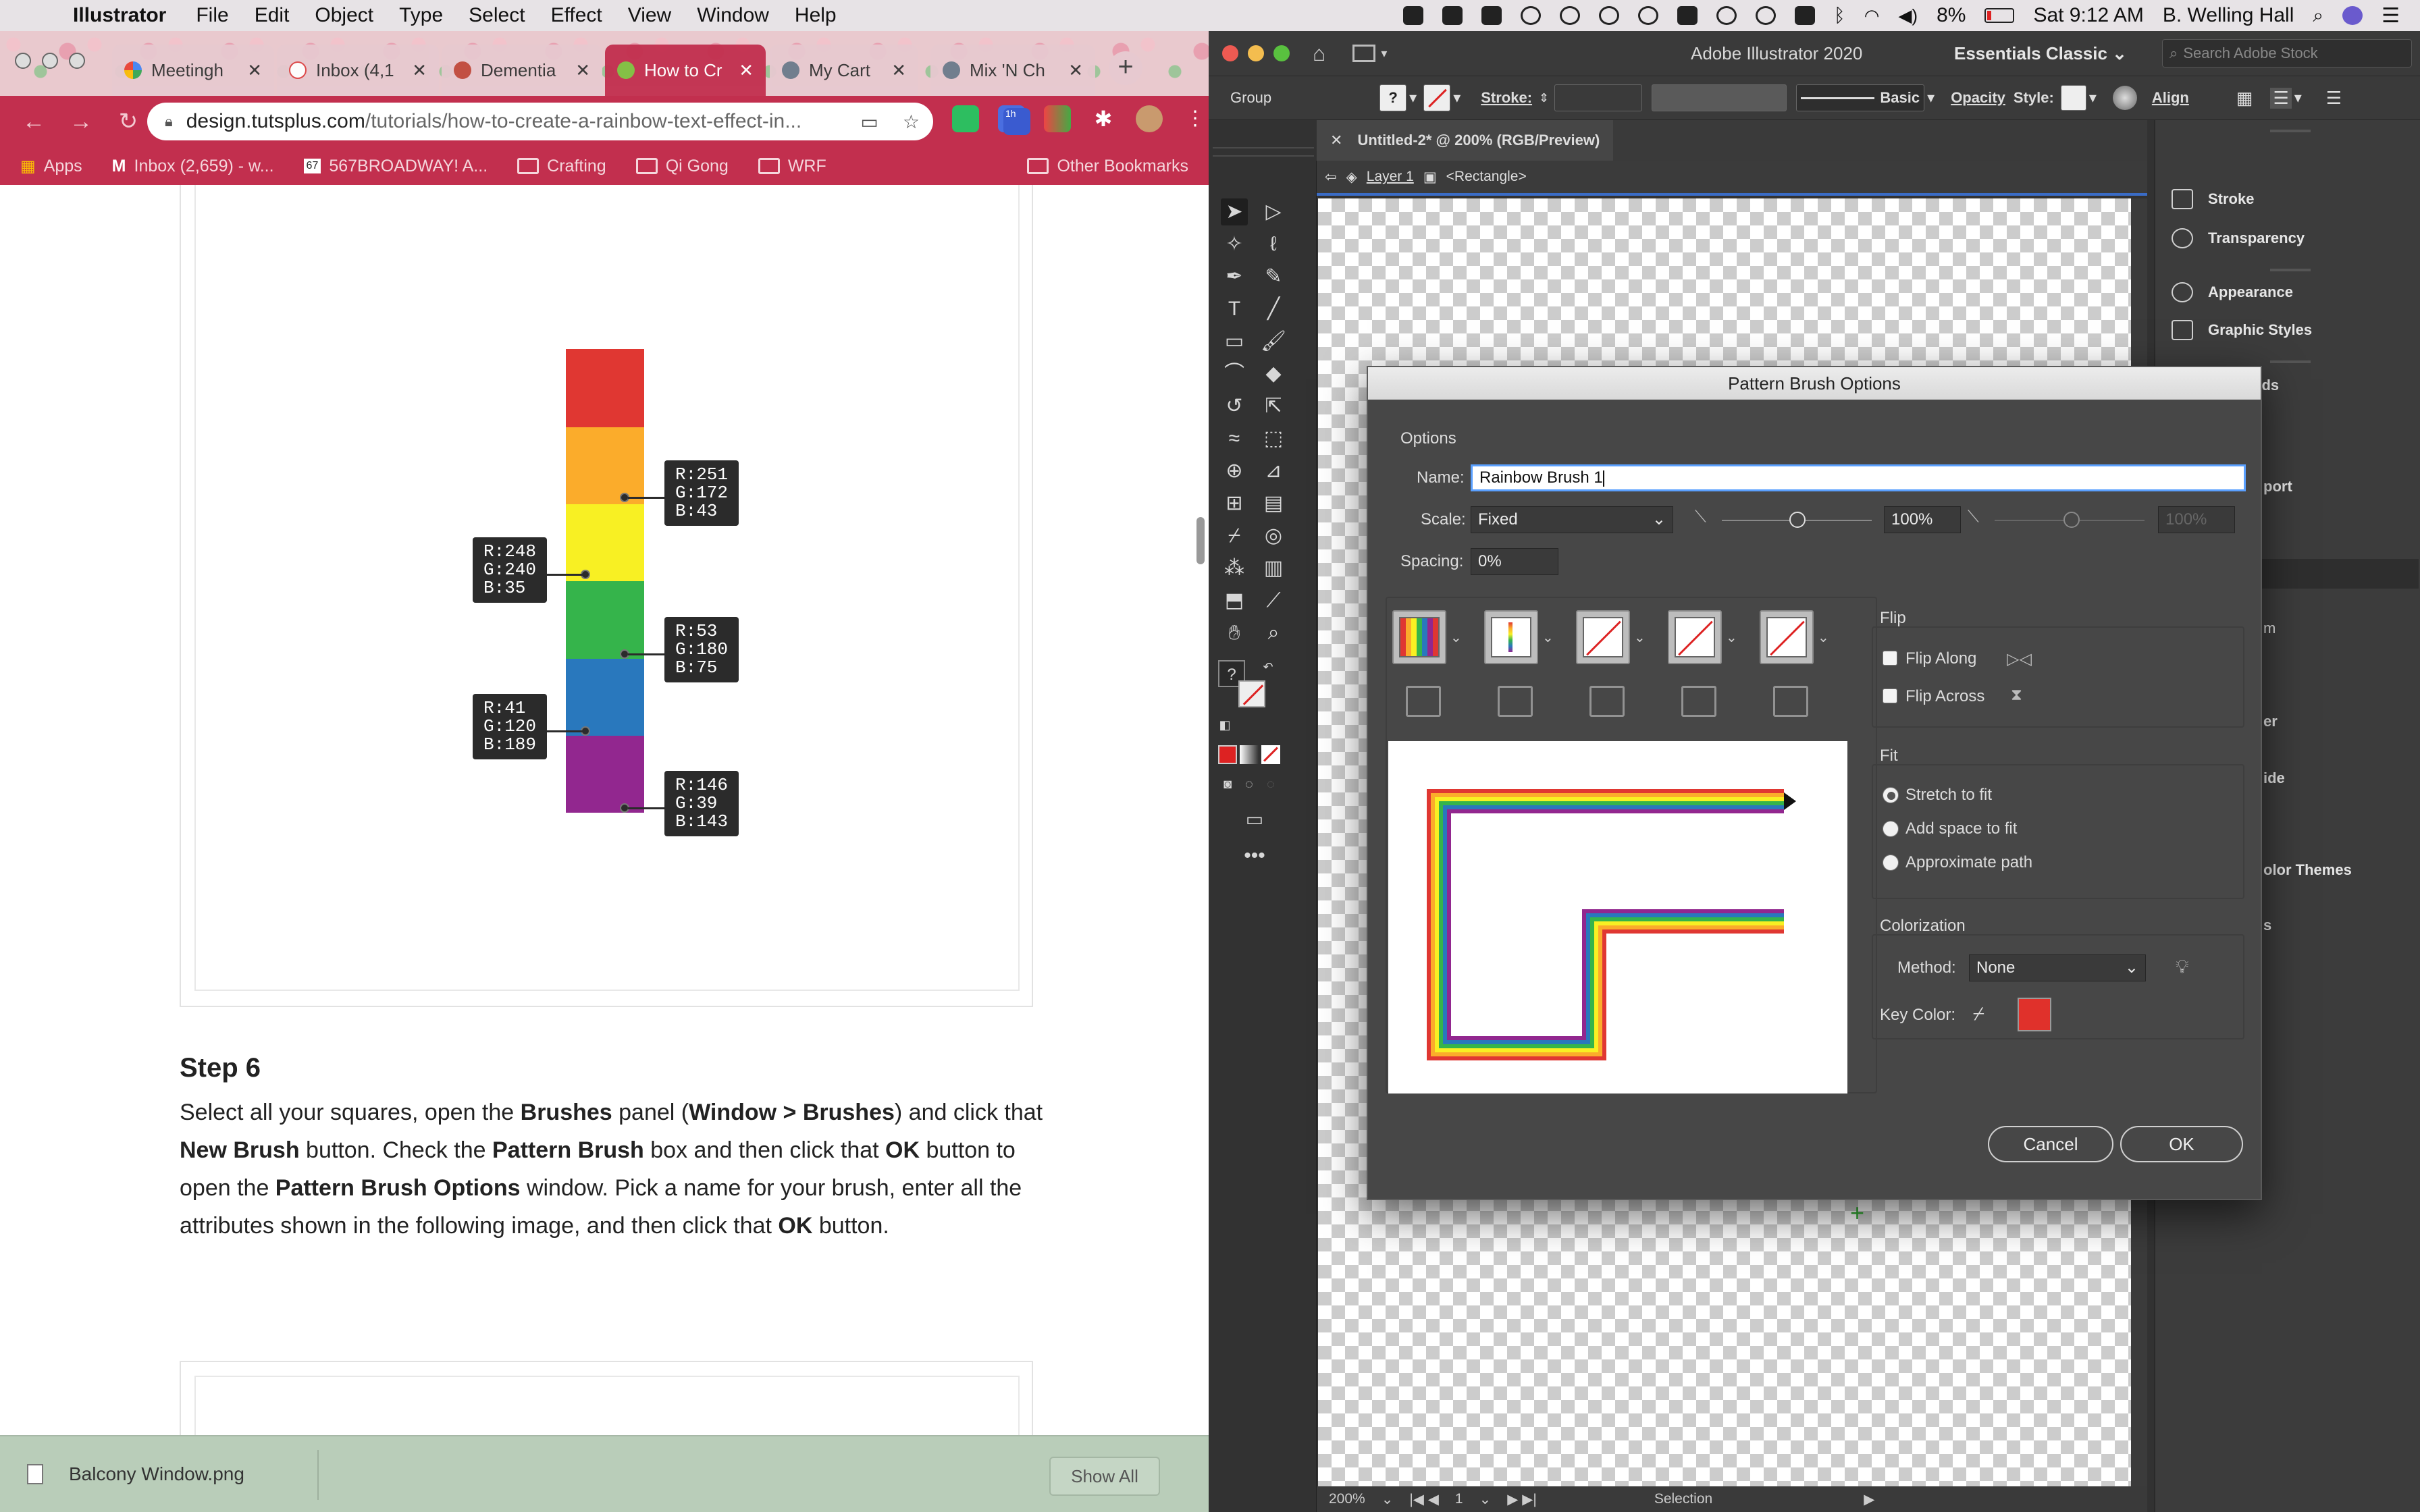  What do you see at coordinates (1230, 53) in the screenshot?
I see `close-window-button` at bounding box center [1230, 53].